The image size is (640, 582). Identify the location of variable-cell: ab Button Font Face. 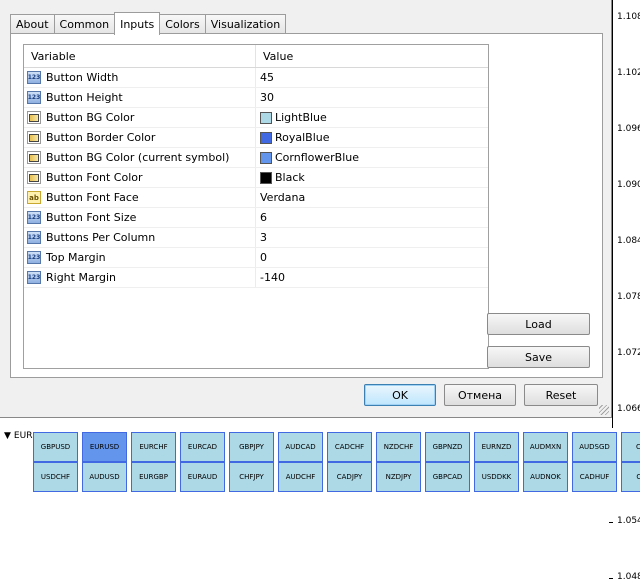
(140, 197).